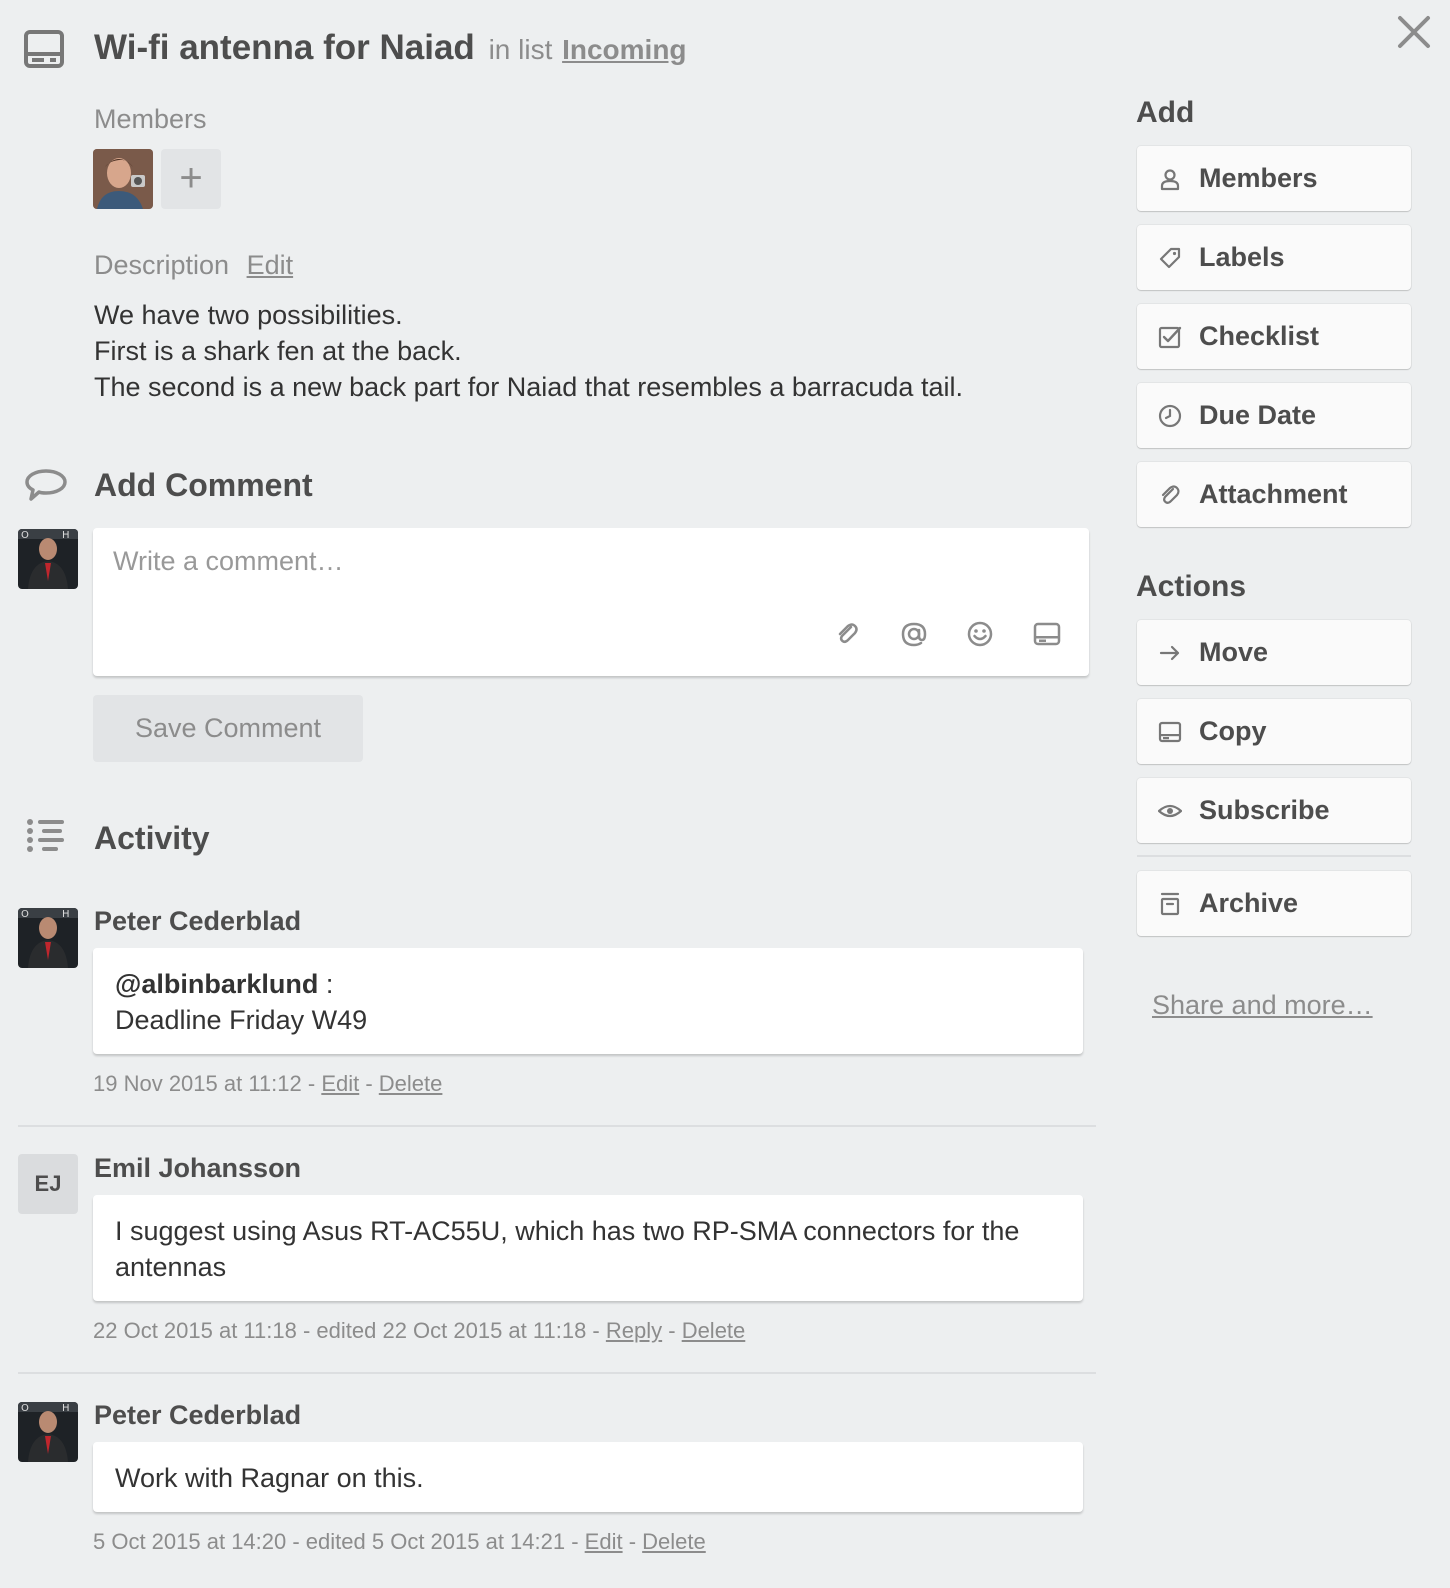  I want to click on description-label-text: Description, so click(162, 265).